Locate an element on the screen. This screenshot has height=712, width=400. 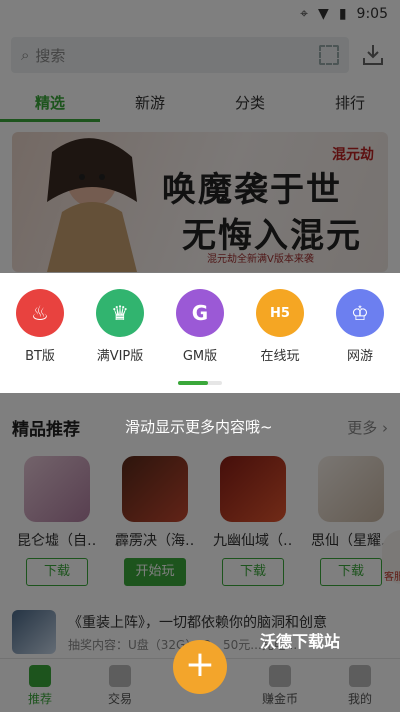
character-illustration is located at coordinates (92, 205).